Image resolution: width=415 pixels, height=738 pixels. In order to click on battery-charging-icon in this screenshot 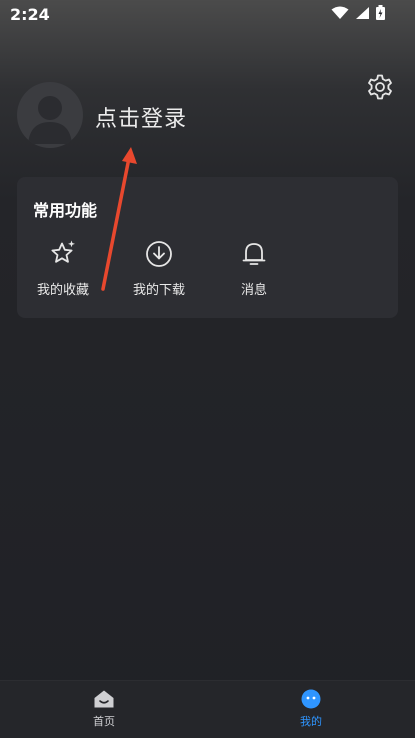, I will do `click(380, 12)`.